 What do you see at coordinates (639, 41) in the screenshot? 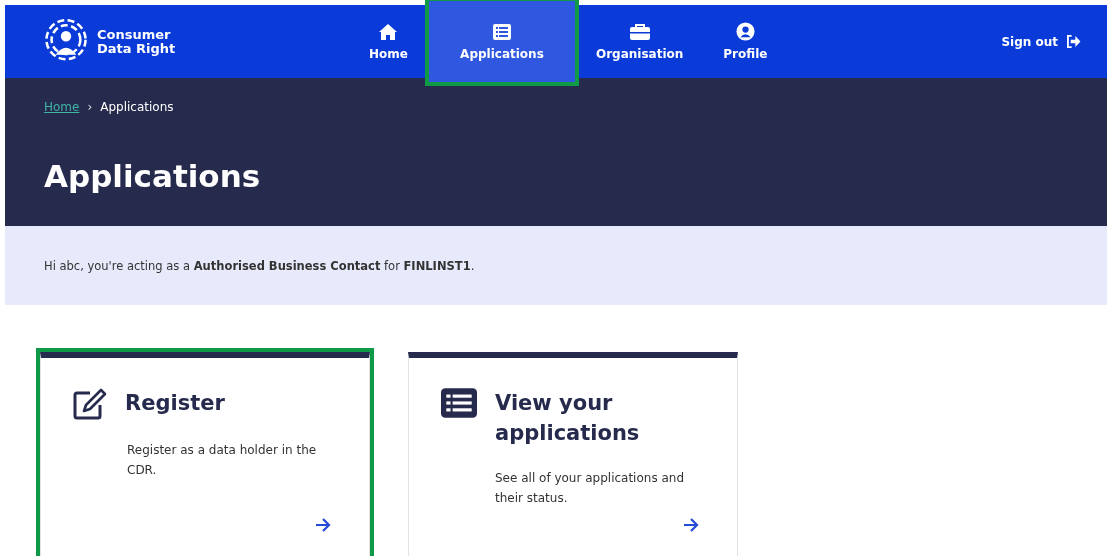
I see `nav-tab: Organisation` at bounding box center [639, 41].